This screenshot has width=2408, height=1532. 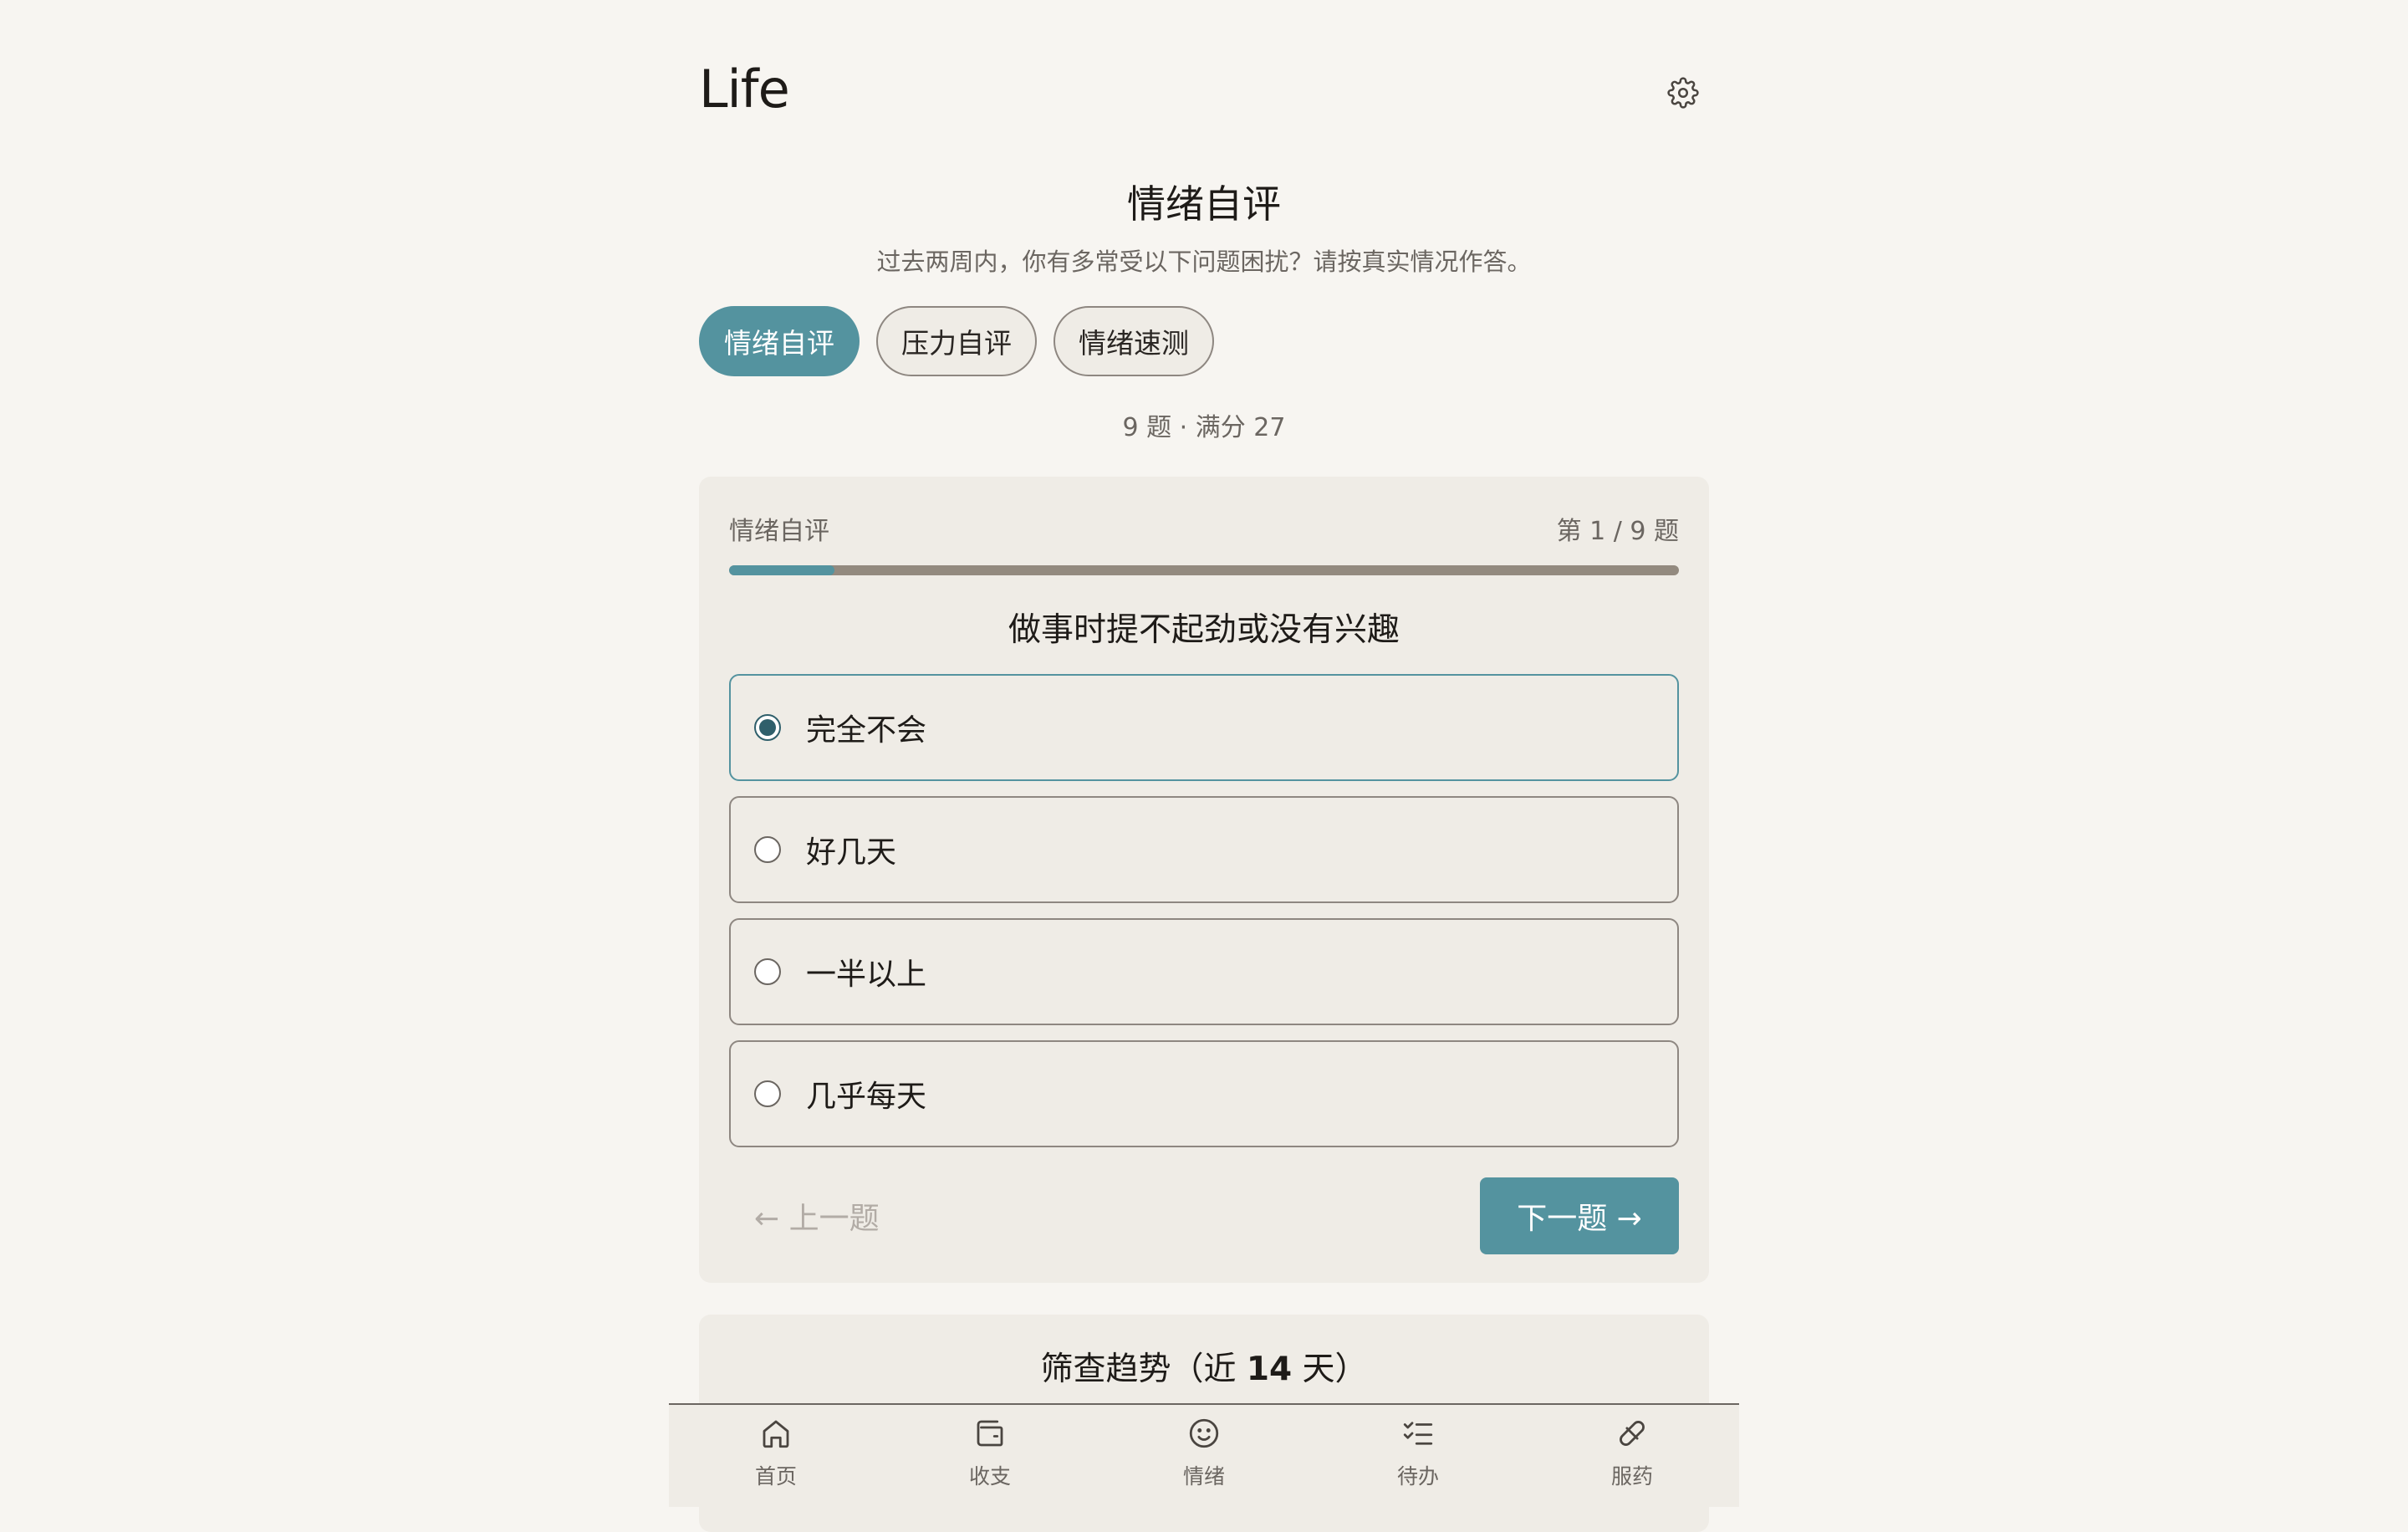 What do you see at coordinates (1632, 1433) in the screenshot?
I see `pill-icon` at bounding box center [1632, 1433].